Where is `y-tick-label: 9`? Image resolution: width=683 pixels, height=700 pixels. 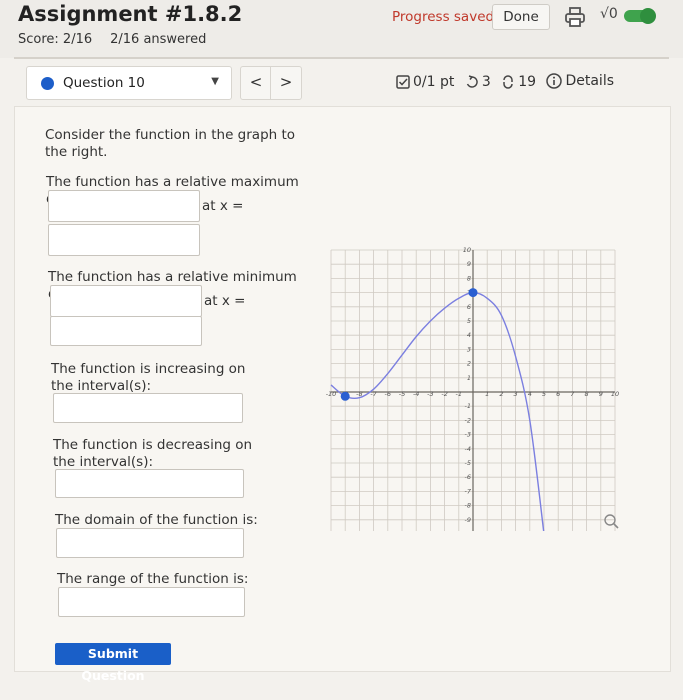 y-tick-label: 9 is located at coordinates (469, 264).